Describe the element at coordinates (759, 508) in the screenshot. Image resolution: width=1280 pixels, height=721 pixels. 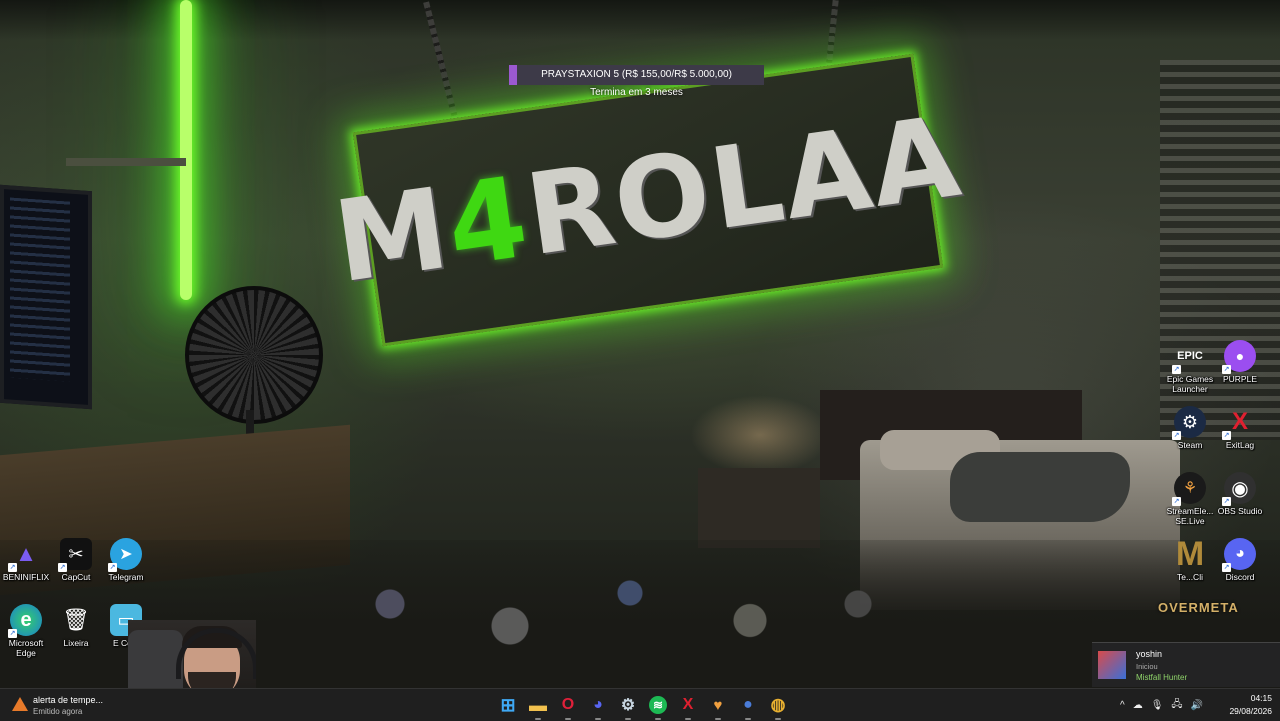
I see `nightstand` at that location.